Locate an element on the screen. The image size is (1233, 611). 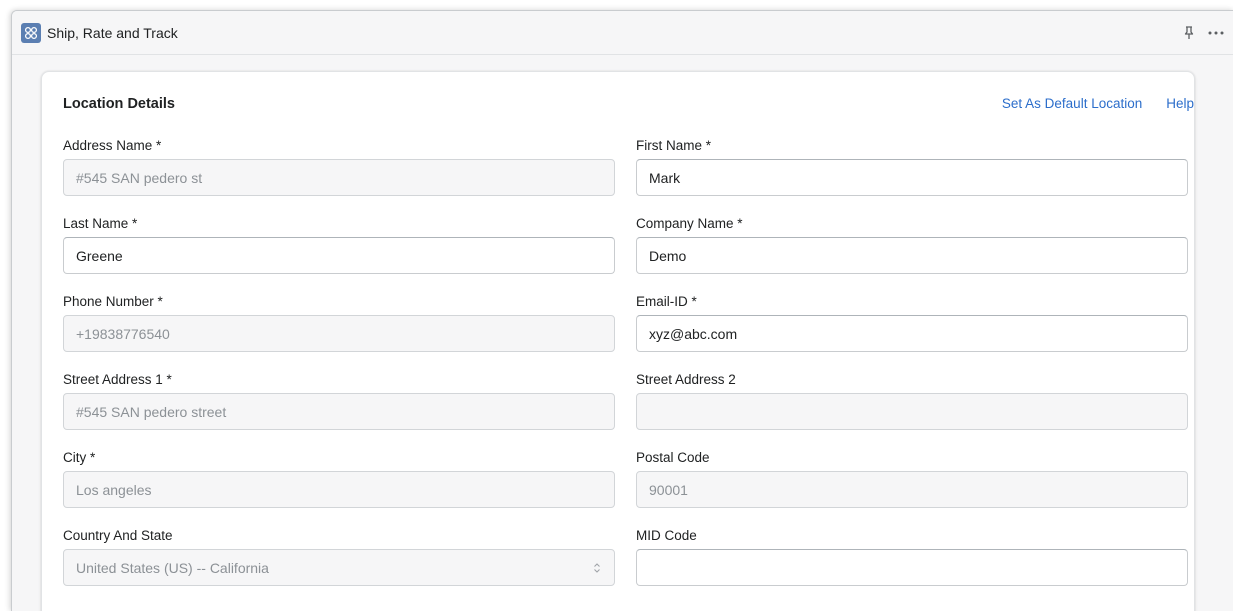
phone-number-field: Phone Number * is located at coordinates (339, 322).